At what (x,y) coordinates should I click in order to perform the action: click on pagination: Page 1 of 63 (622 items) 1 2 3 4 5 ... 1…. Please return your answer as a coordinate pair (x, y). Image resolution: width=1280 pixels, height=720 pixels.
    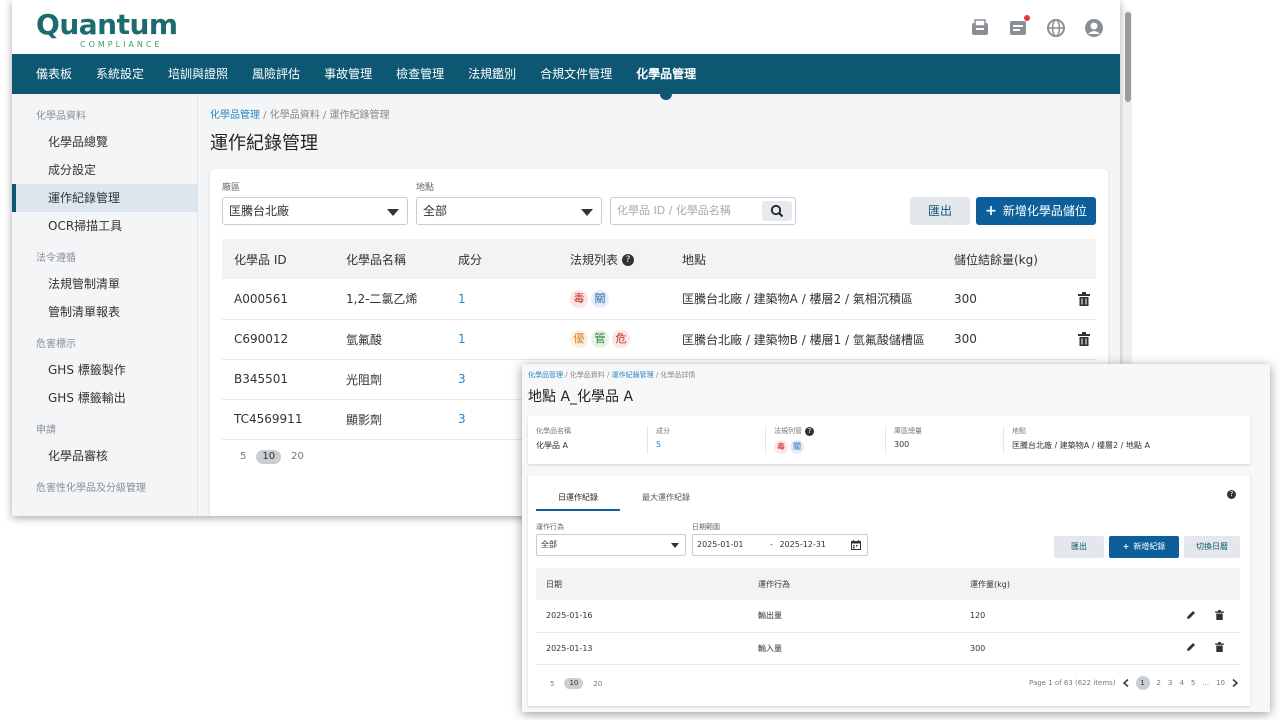
    Looking at the image, I should click on (1133, 683).